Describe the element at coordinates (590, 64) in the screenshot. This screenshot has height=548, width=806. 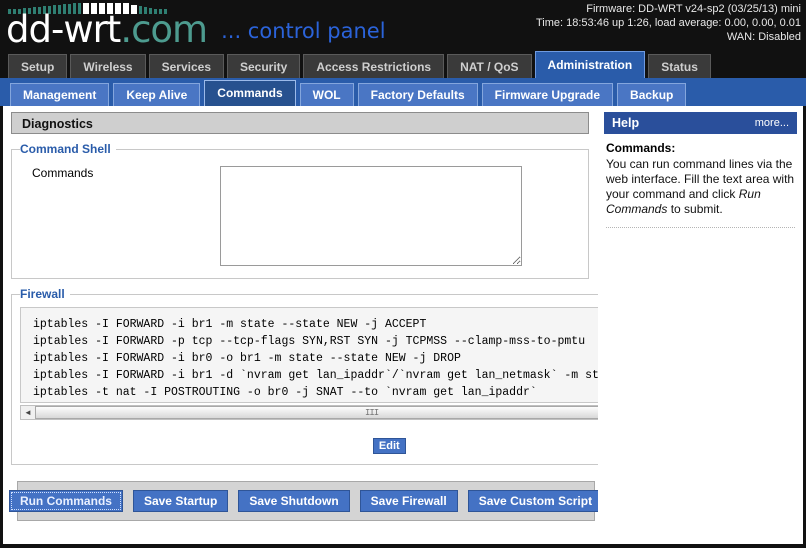
I see `tab-administration: Administration` at that location.